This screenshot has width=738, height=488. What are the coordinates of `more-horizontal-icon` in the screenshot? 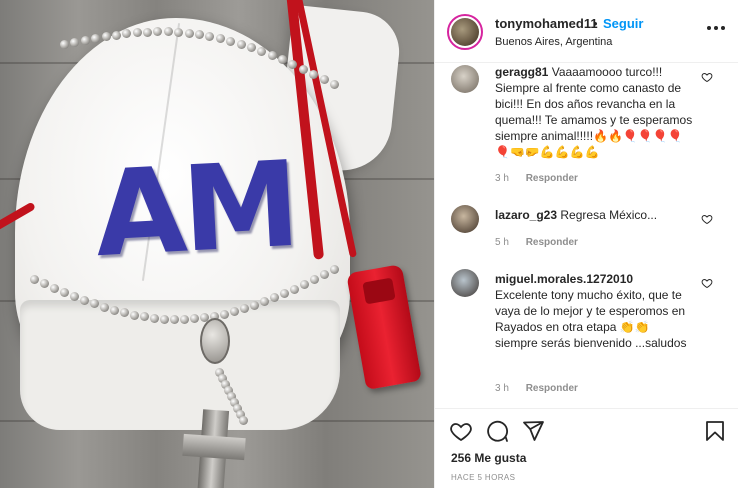 It's located at (717, 28).